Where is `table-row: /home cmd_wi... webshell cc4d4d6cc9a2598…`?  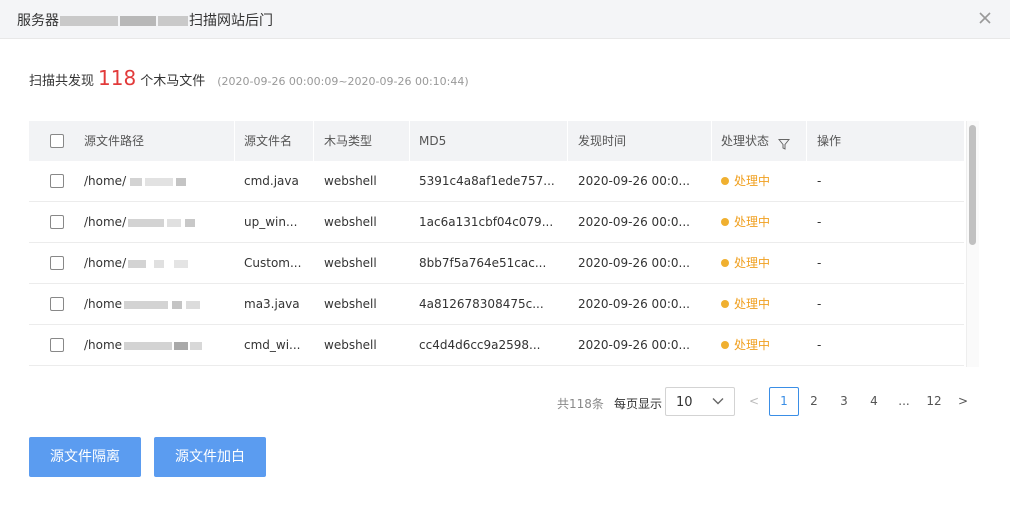 table-row: /home cmd_wi... webshell cc4d4d6cc9a2598… is located at coordinates (496, 345).